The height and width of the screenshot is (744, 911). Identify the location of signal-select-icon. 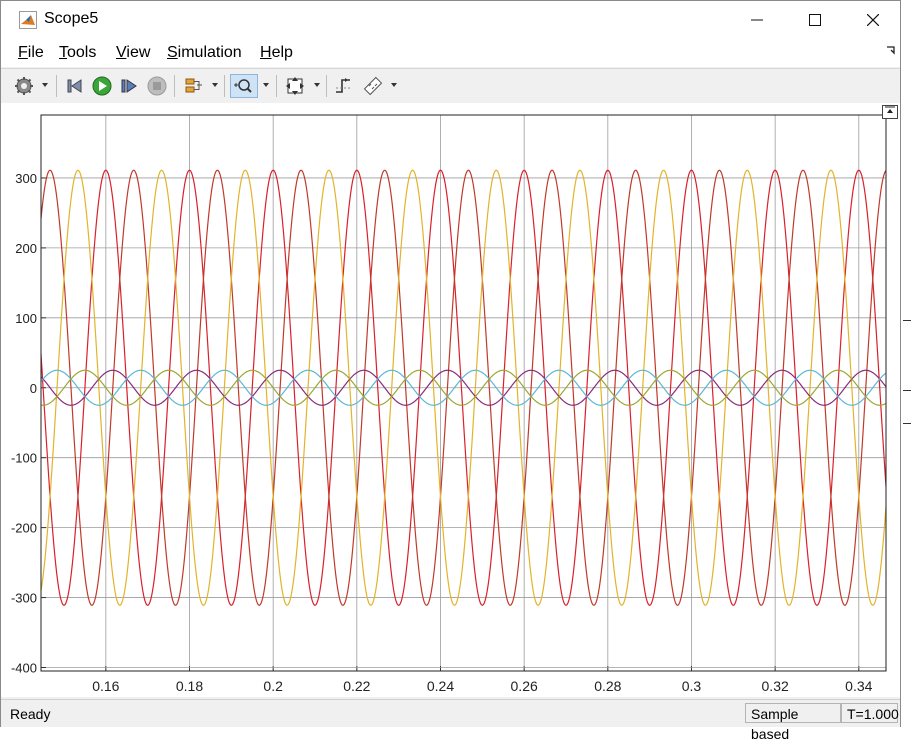
(193, 85).